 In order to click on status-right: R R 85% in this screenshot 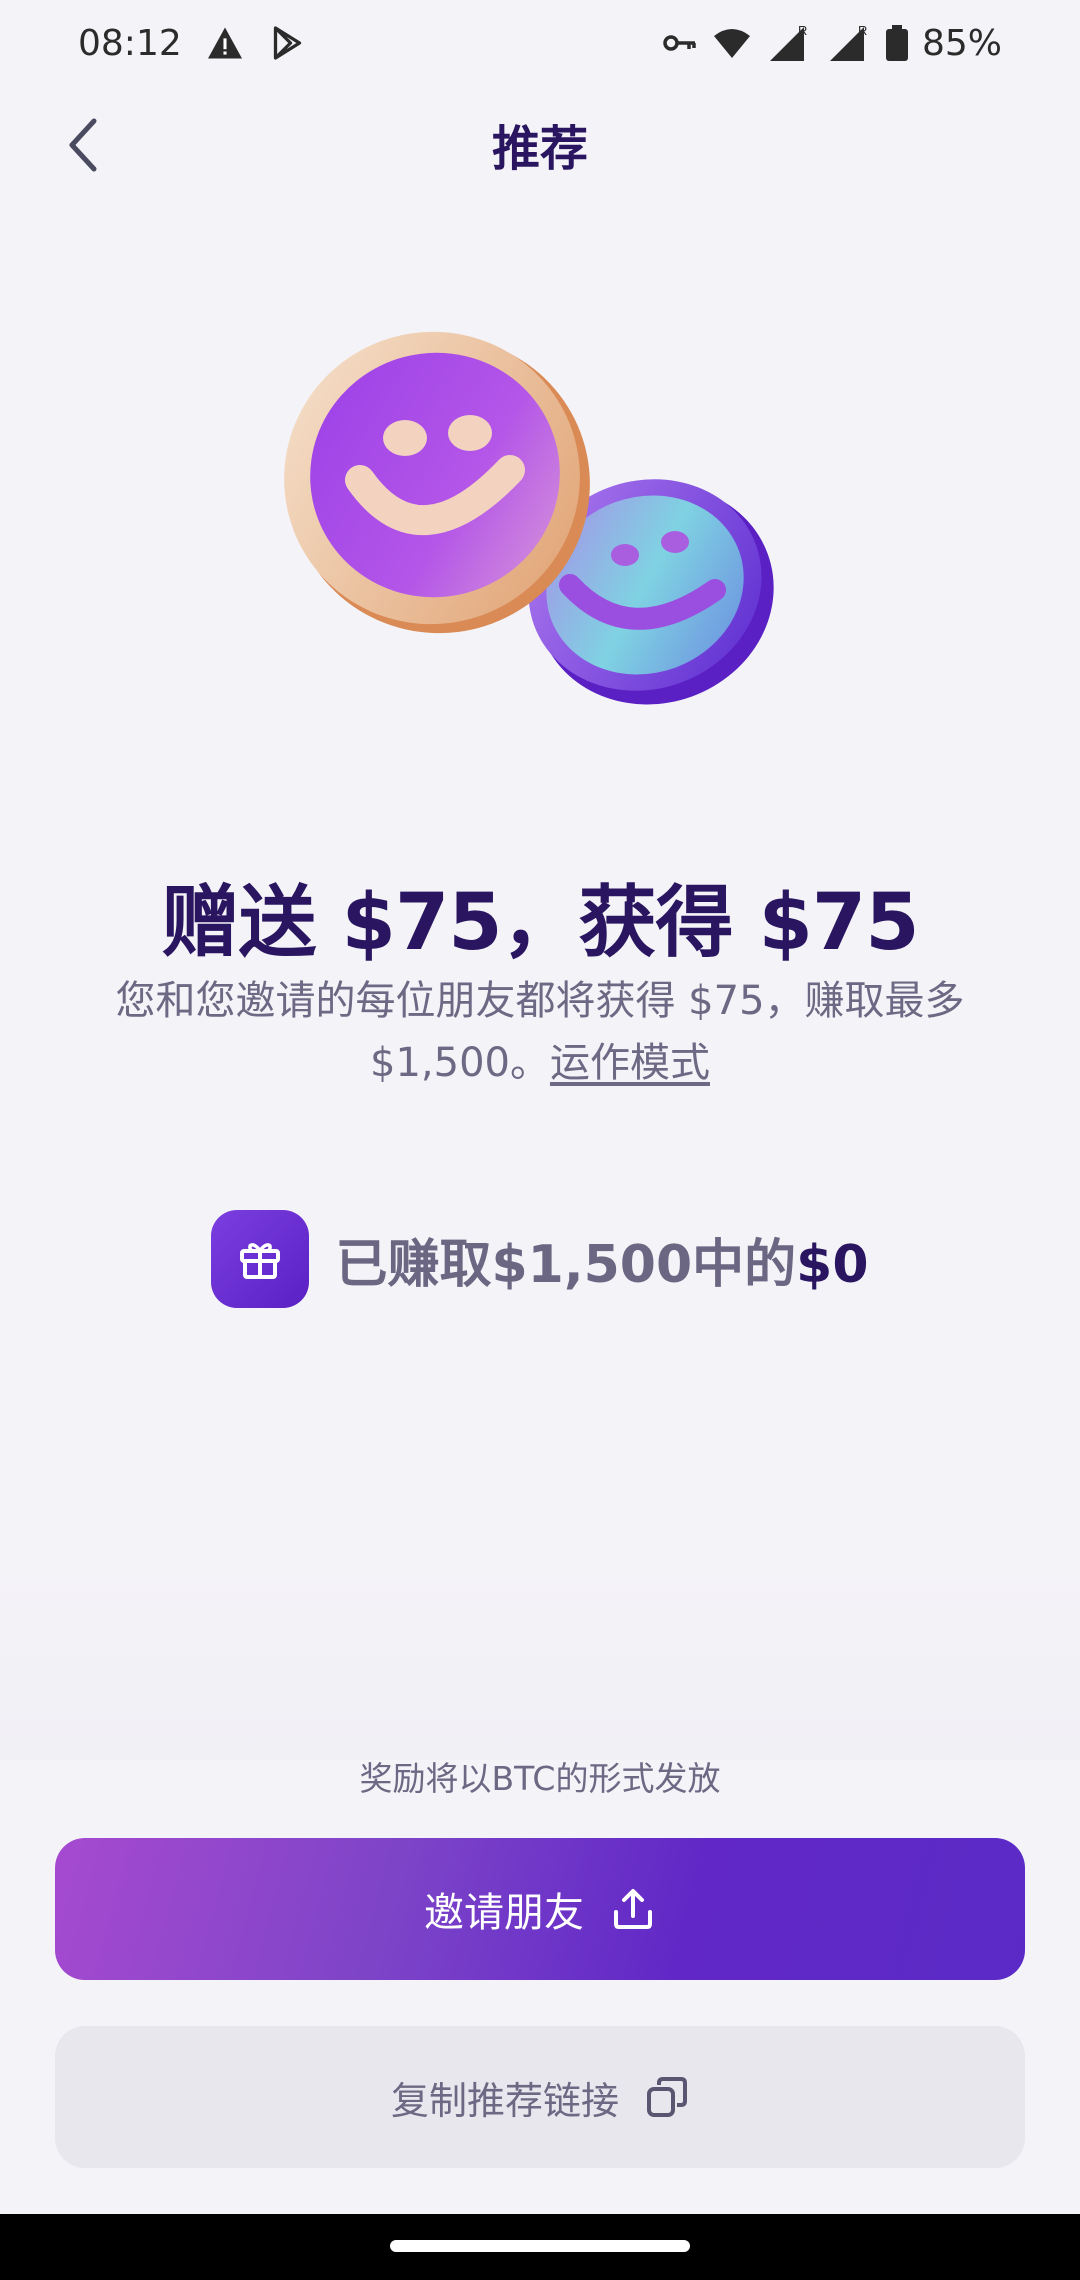, I will do `click(832, 43)`.